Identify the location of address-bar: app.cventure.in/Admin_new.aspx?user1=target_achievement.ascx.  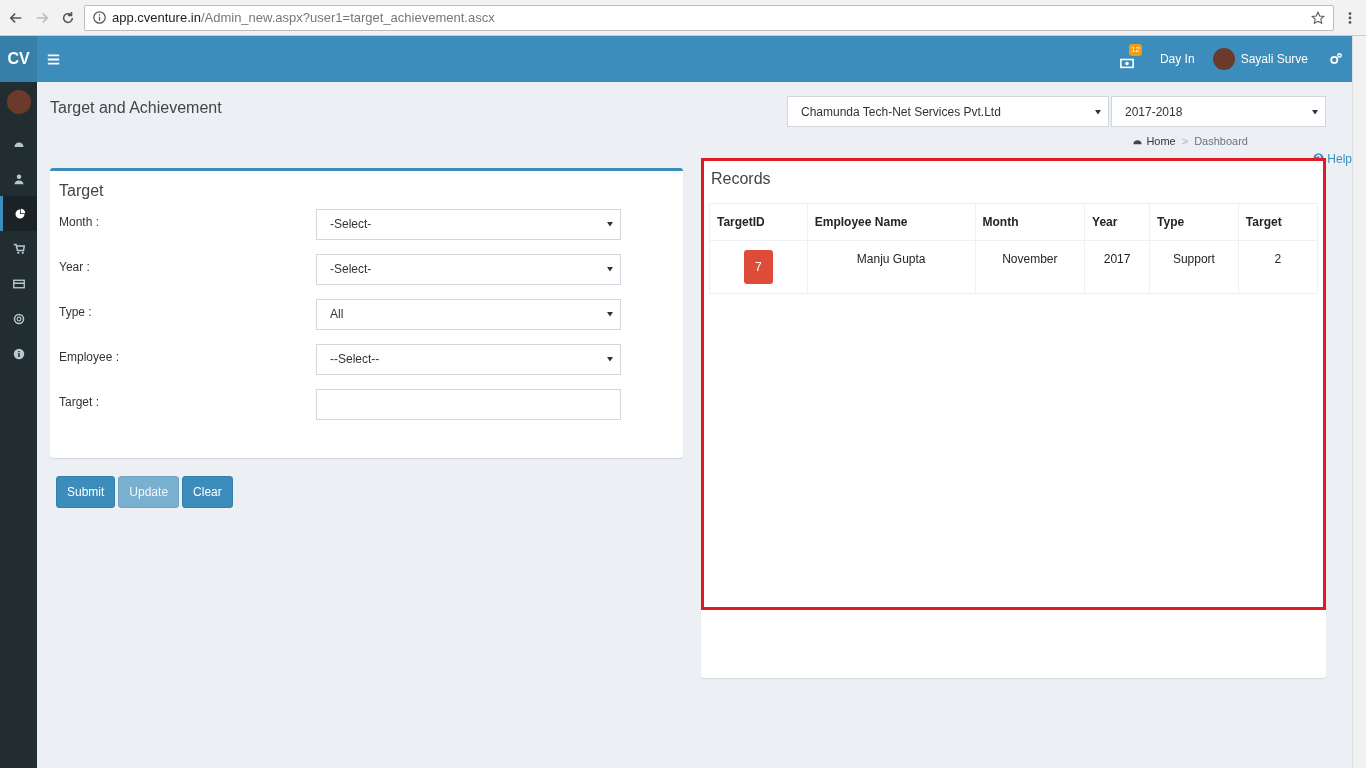
(709, 17).